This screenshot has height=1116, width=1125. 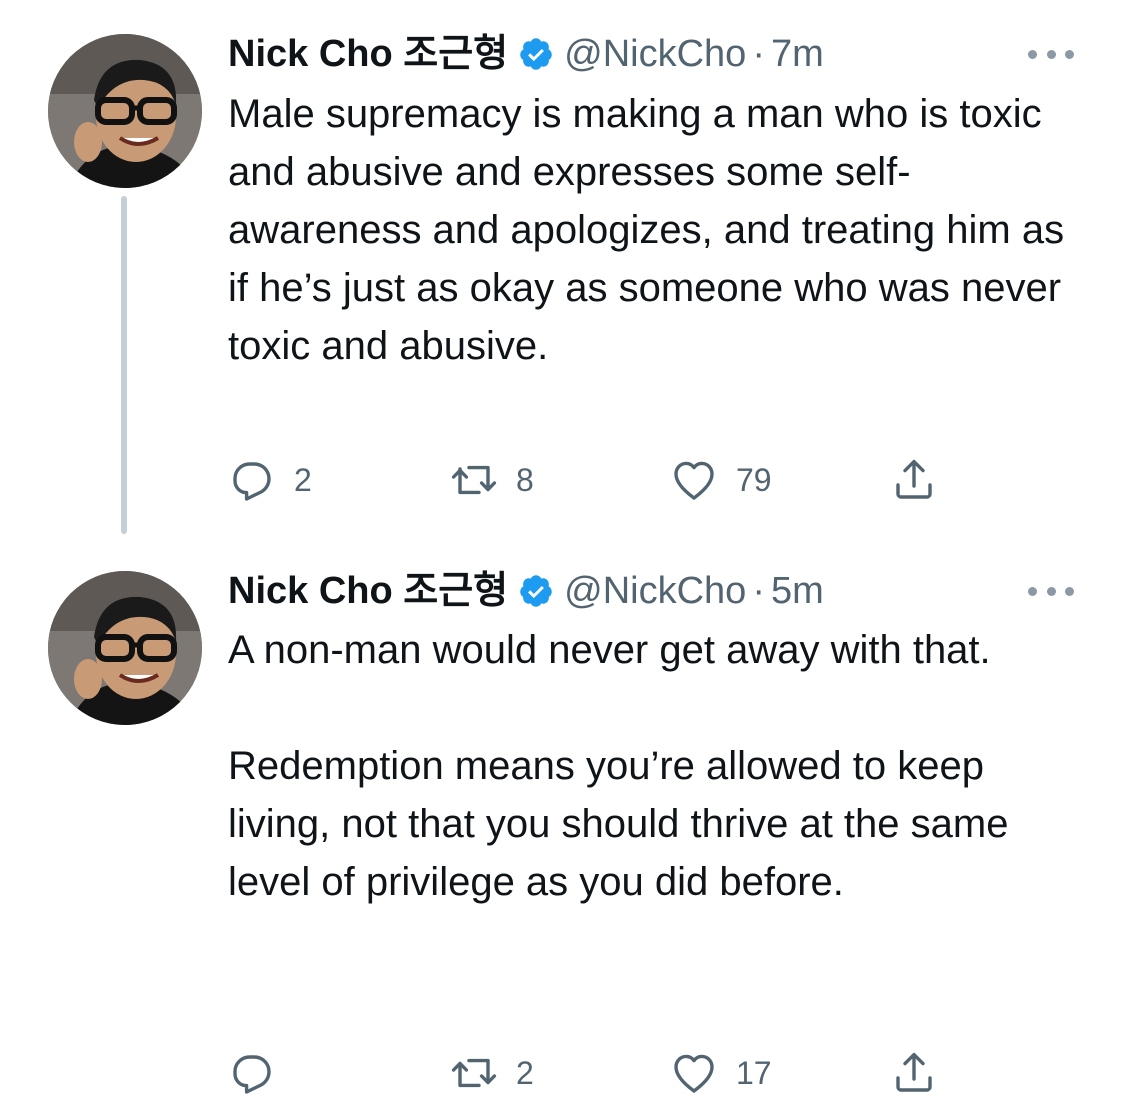 I want to click on like-button: 79, so click(x=721, y=480).